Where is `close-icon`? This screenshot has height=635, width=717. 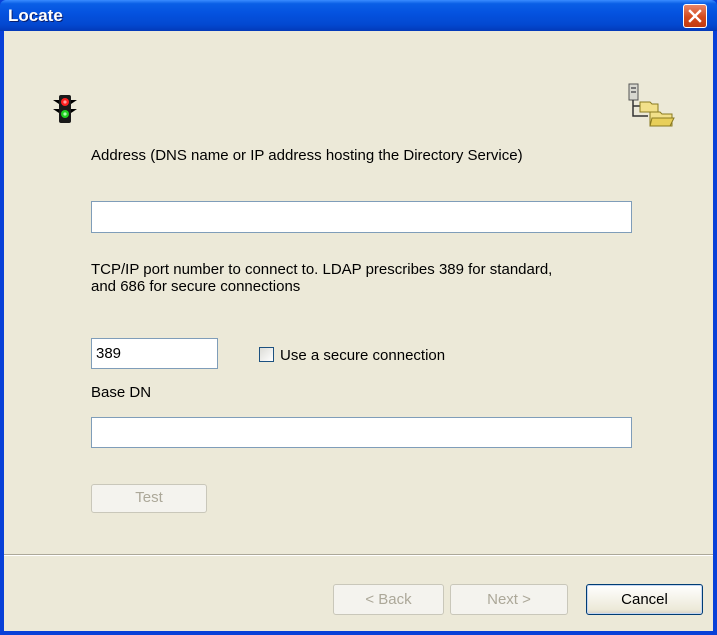
close-icon is located at coordinates (695, 16).